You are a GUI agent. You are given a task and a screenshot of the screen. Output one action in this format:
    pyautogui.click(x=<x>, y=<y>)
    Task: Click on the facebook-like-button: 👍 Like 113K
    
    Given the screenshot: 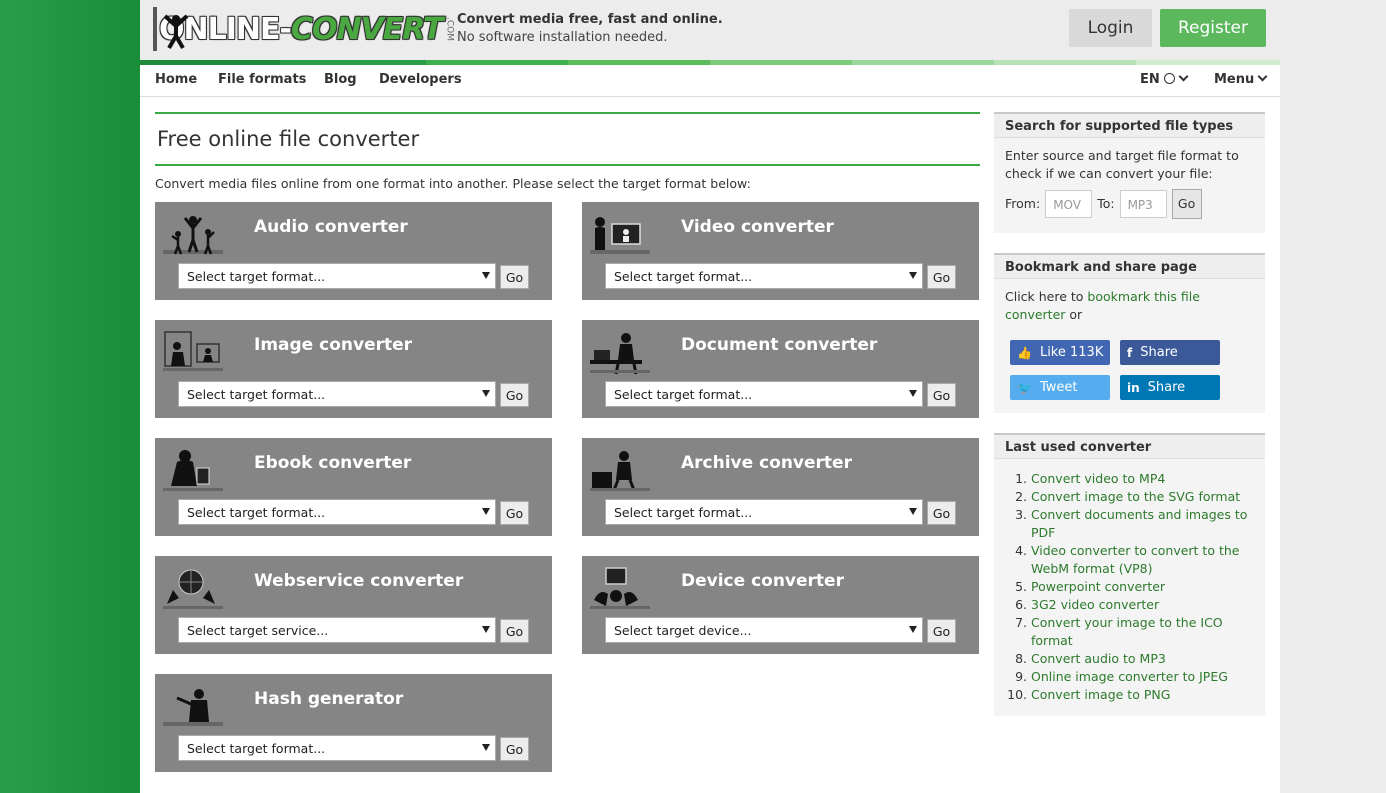 What is the action you would take?
    pyautogui.click(x=1060, y=352)
    